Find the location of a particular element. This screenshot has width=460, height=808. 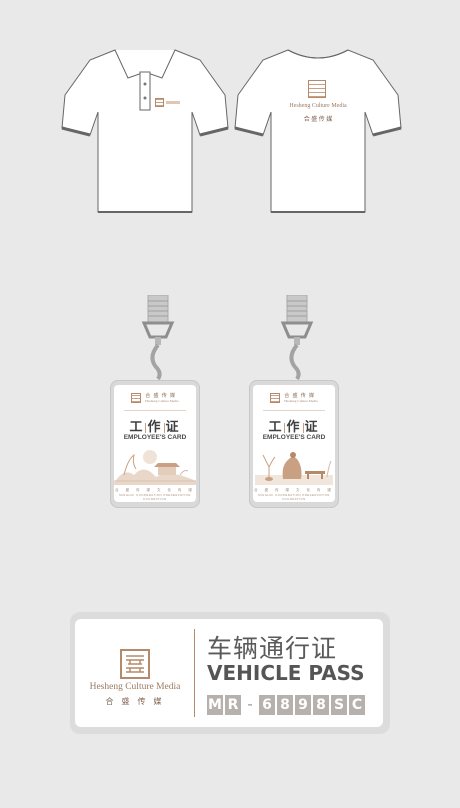

license-plate: M R - 6 8 9 8 S C is located at coordinates (287, 705).